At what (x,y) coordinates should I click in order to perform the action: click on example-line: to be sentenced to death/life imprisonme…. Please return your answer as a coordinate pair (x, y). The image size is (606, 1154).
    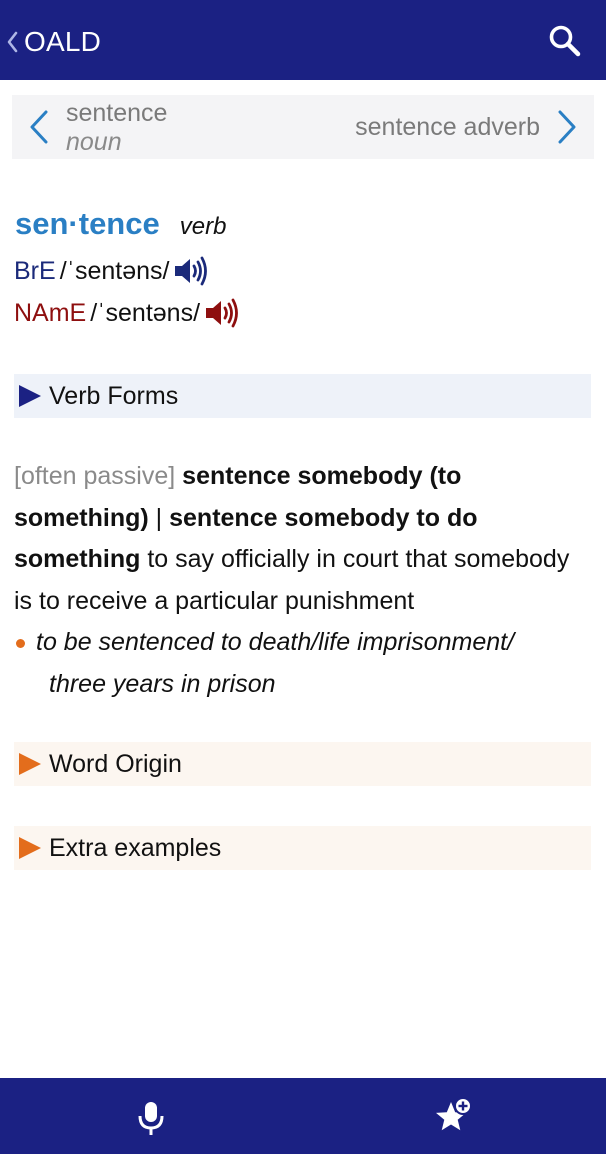
    Looking at the image, I should click on (275, 642).